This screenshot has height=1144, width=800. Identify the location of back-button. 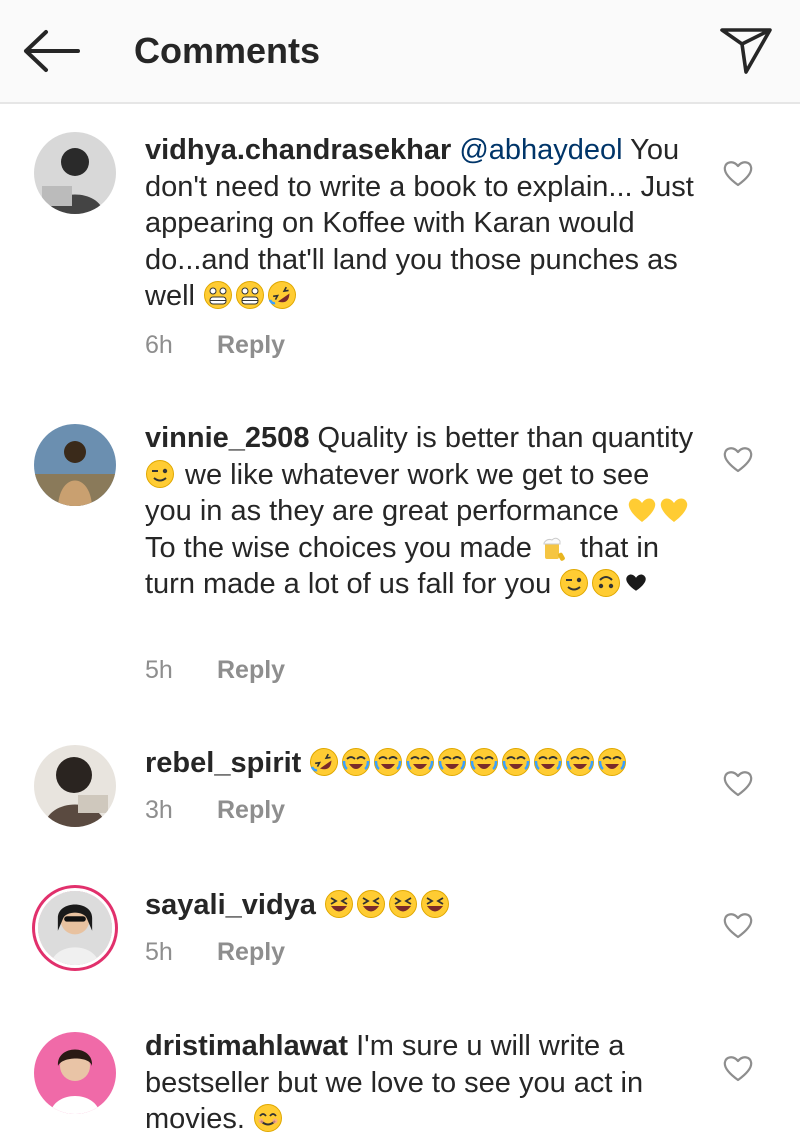
(52, 51).